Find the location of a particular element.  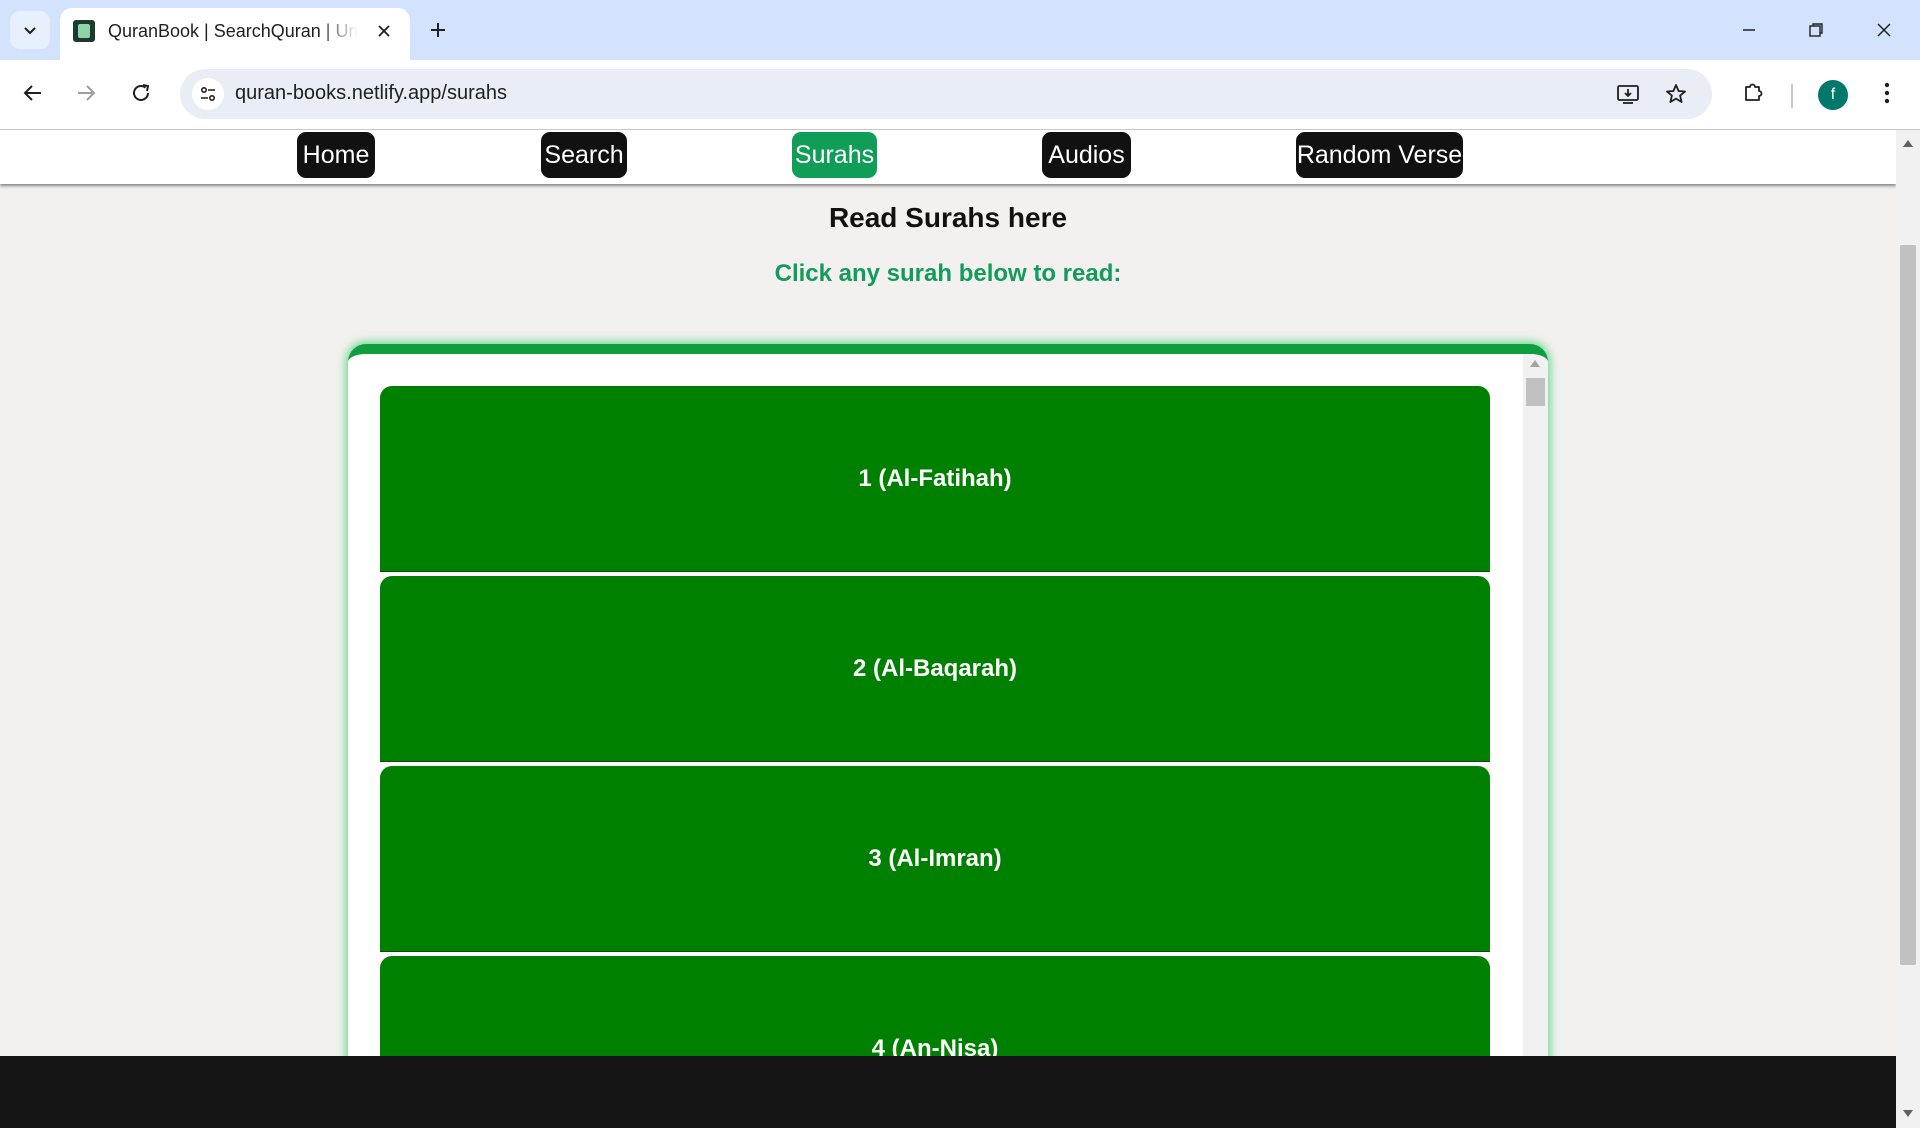

puzzle-icon is located at coordinates (1753, 93).